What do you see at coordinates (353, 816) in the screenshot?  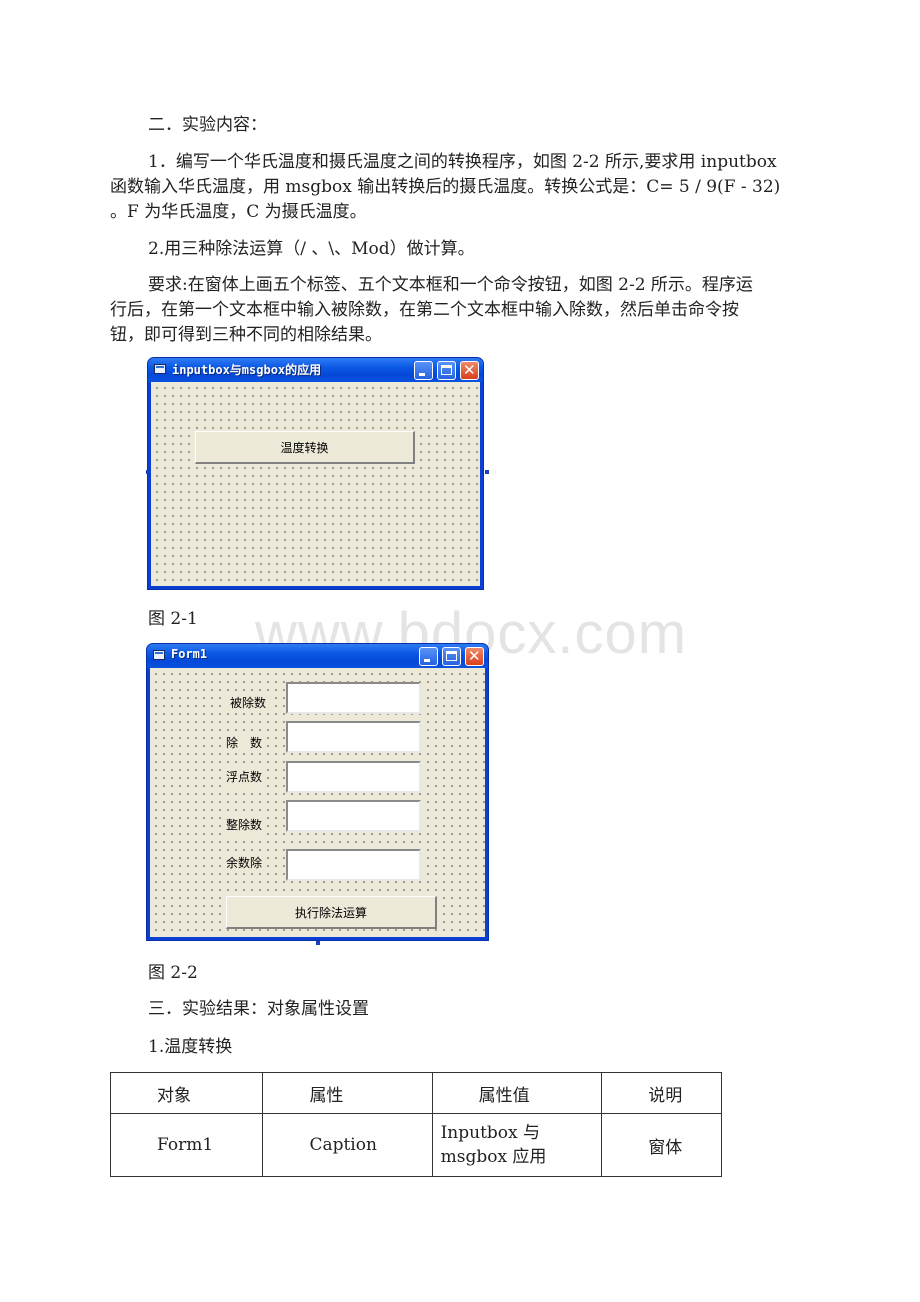 I see `int-division-textbox` at bounding box center [353, 816].